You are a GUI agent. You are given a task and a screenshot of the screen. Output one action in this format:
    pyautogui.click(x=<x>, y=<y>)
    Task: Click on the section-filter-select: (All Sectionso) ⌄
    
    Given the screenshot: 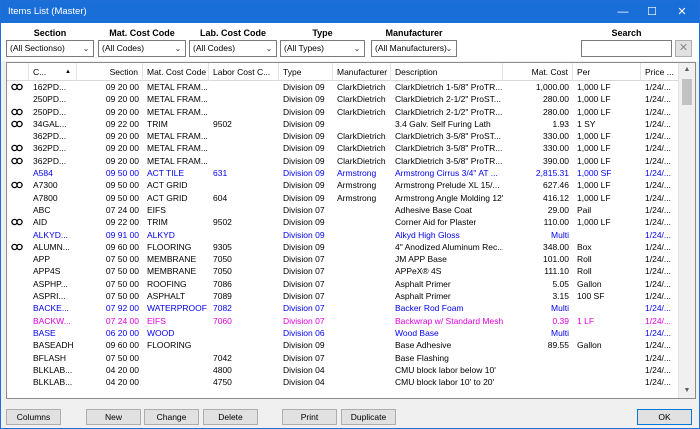 What is the action you would take?
    pyautogui.click(x=50, y=48)
    